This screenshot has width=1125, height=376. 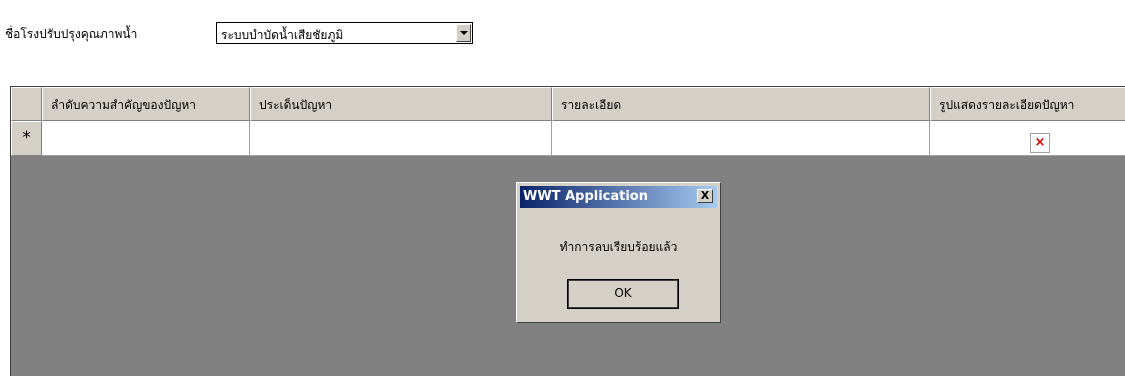 What do you see at coordinates (146, 104) in the screenshot?
I see `column-header-priority: ลำดับความสำคัญของปัญหา` at bounding box center [146, 104].